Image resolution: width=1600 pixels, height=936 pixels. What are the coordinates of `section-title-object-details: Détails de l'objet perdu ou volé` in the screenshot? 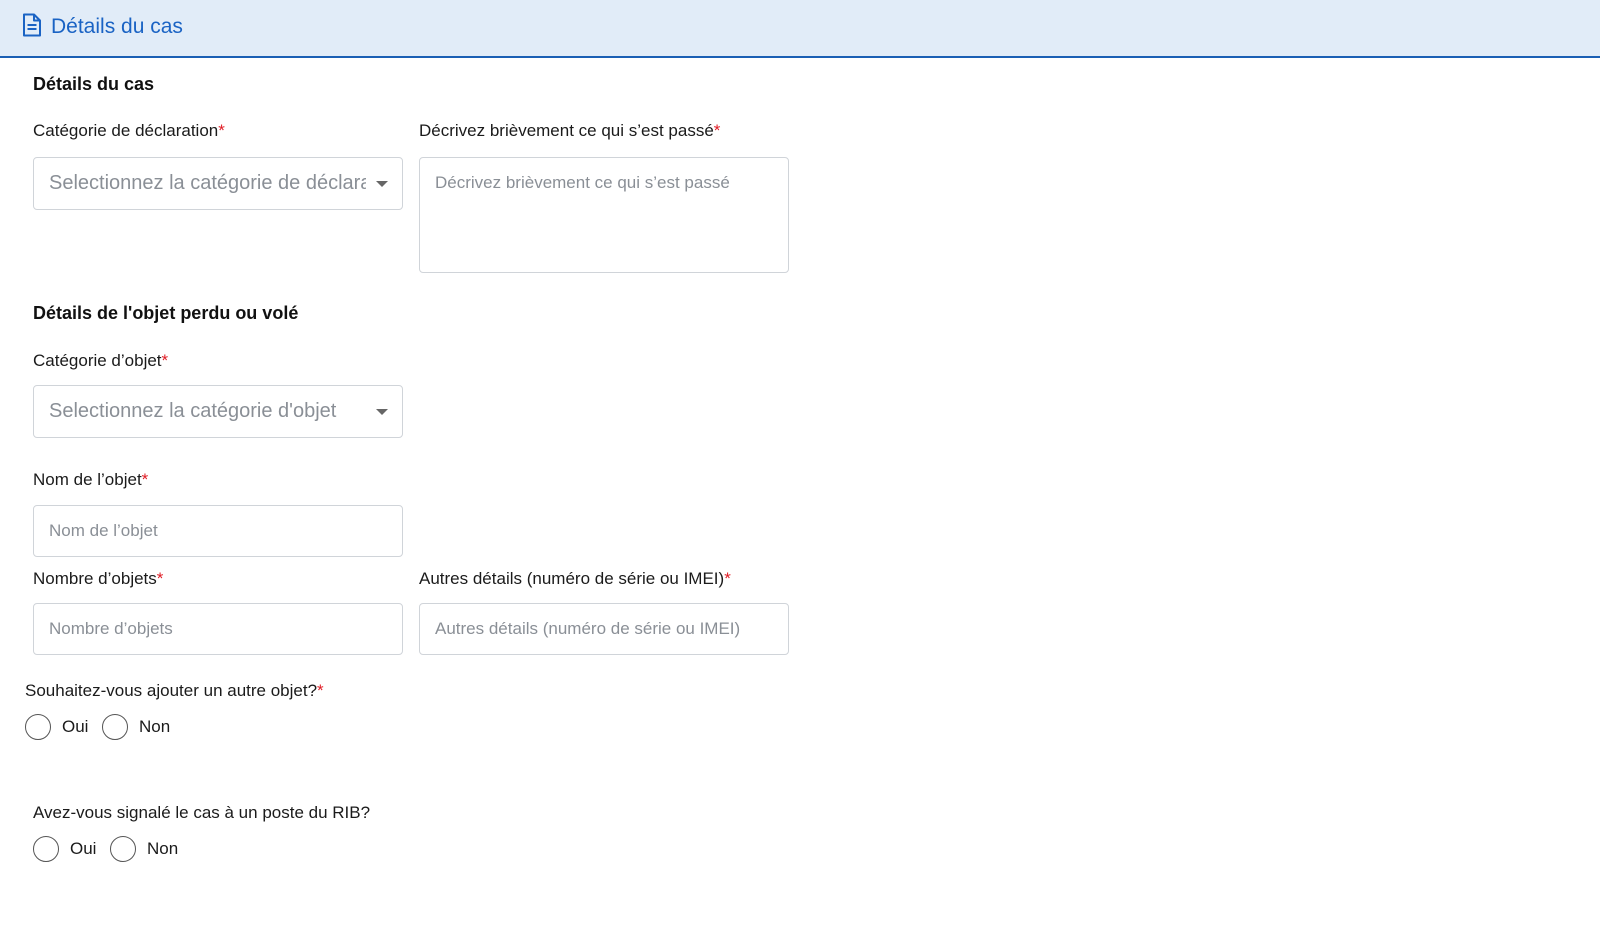 It's located at (166, 313).